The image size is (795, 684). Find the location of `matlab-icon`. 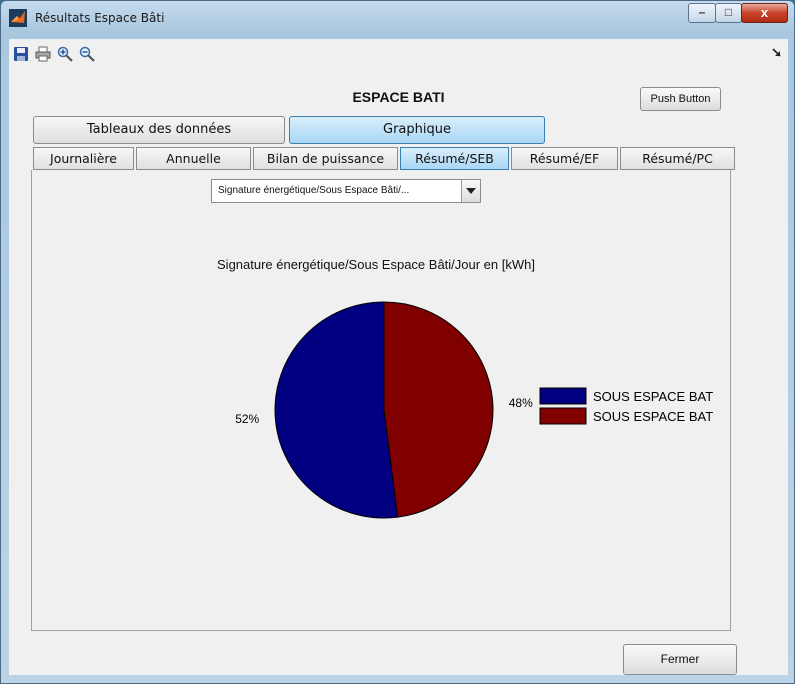

matlab-icon is located at coordinates (18, 18).